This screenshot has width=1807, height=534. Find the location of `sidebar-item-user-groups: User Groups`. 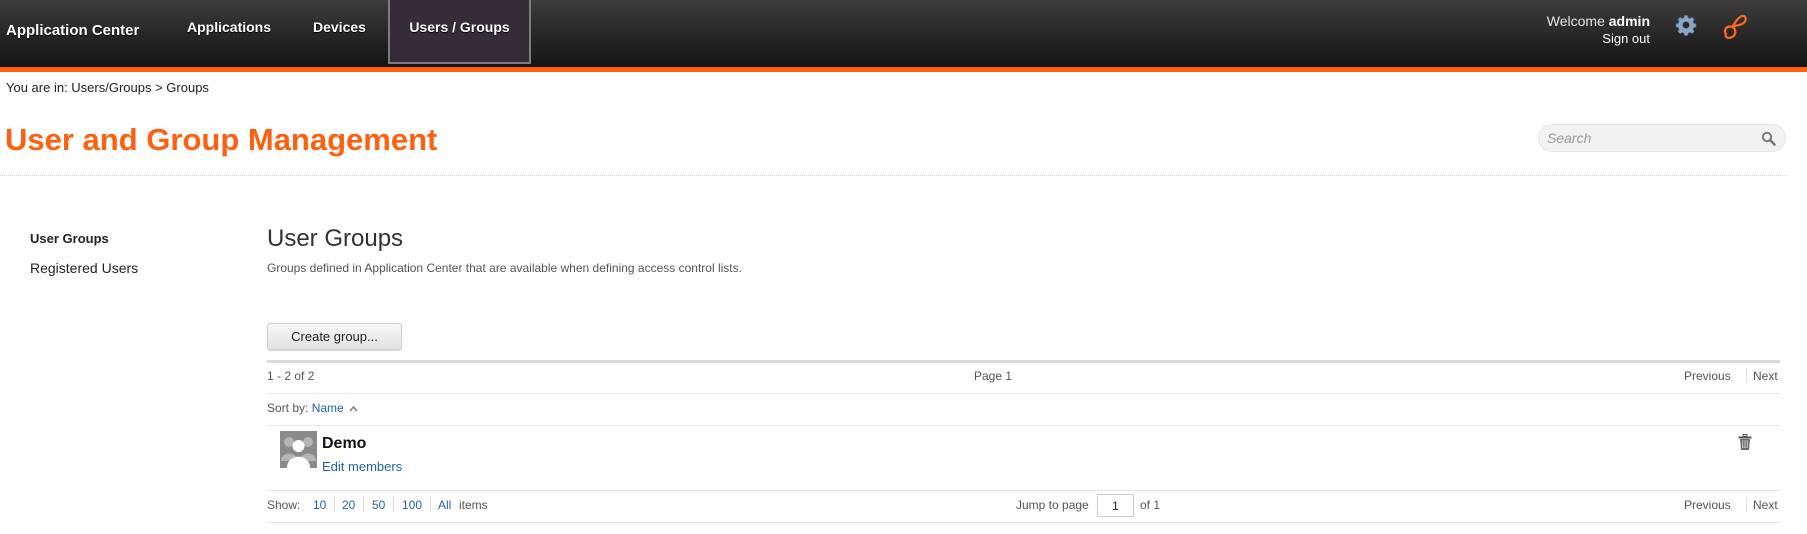

sidebar-item-user-groups: User Groups is located at coordinates (69, 238).